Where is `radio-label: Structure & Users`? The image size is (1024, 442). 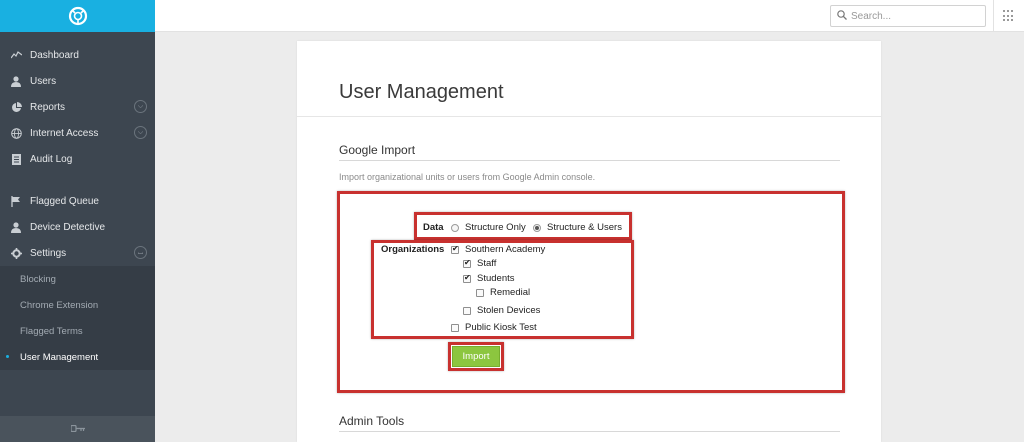
radio-label: Structure & Users is located at coordinates (584, 227).